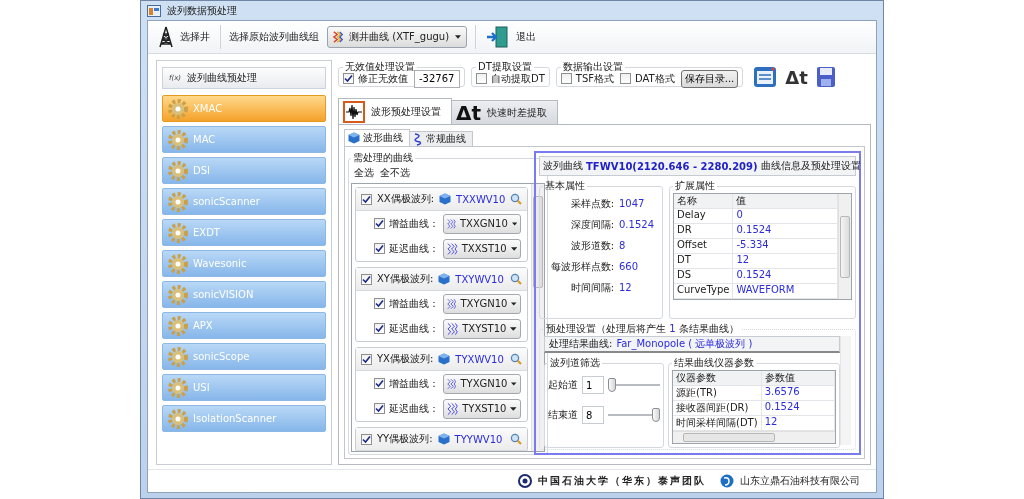 The width and height of the screenshot is (1024, 499). Describe the element at coordinates (505, 112) in the screenshot. I see `tab: Δt 快速时差提取` at that location.